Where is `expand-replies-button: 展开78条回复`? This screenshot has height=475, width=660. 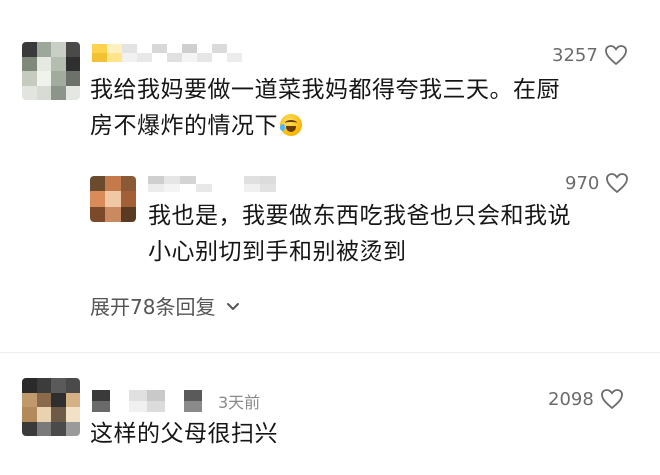
expand-replies-button: 展开78条回复 is located at coordinates (165, 305).